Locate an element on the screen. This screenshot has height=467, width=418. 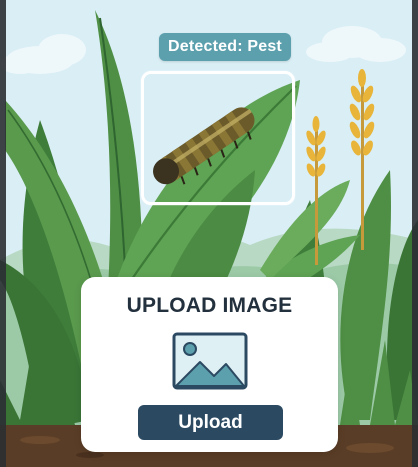
image-placeholder-icon is located at coordinates (210, 361).